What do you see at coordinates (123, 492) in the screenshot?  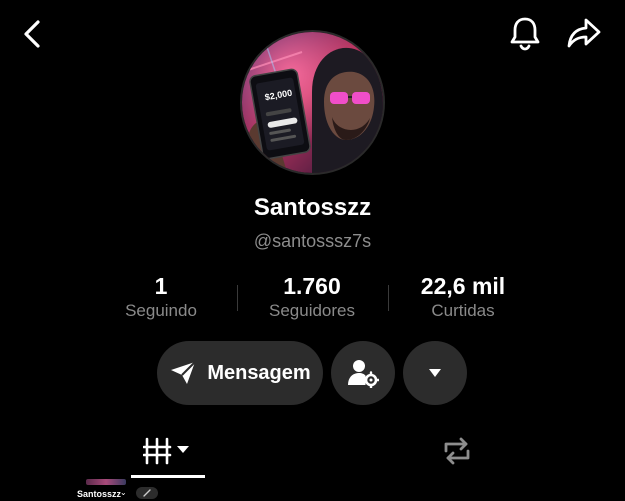 I see `chevron-down-icon: ⌄` at bounding box center [123, 492].